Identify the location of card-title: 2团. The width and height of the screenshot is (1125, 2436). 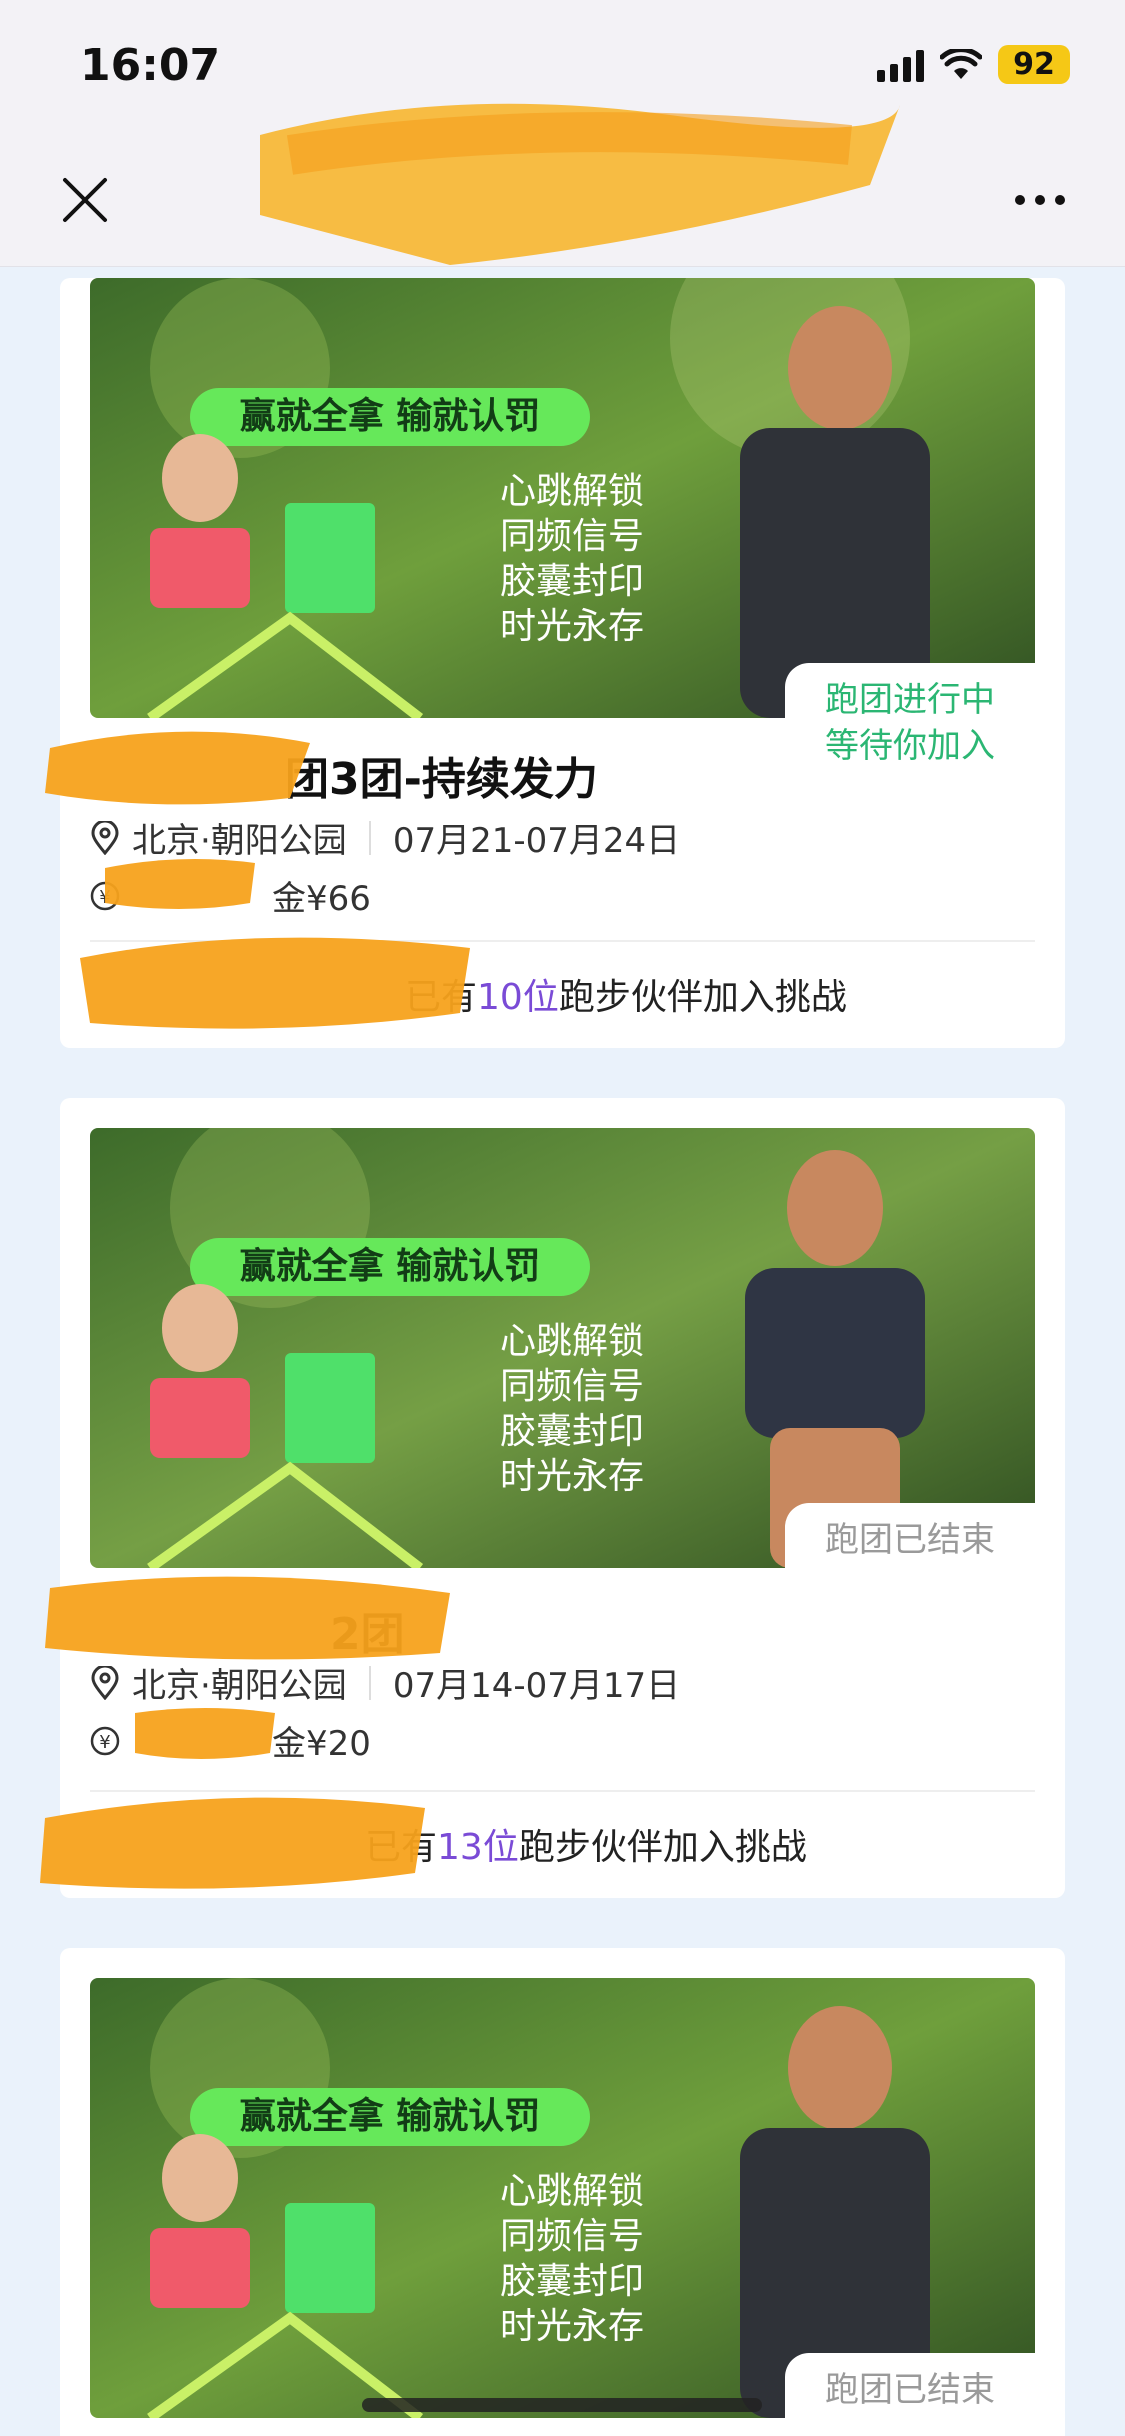
(367, 1634).